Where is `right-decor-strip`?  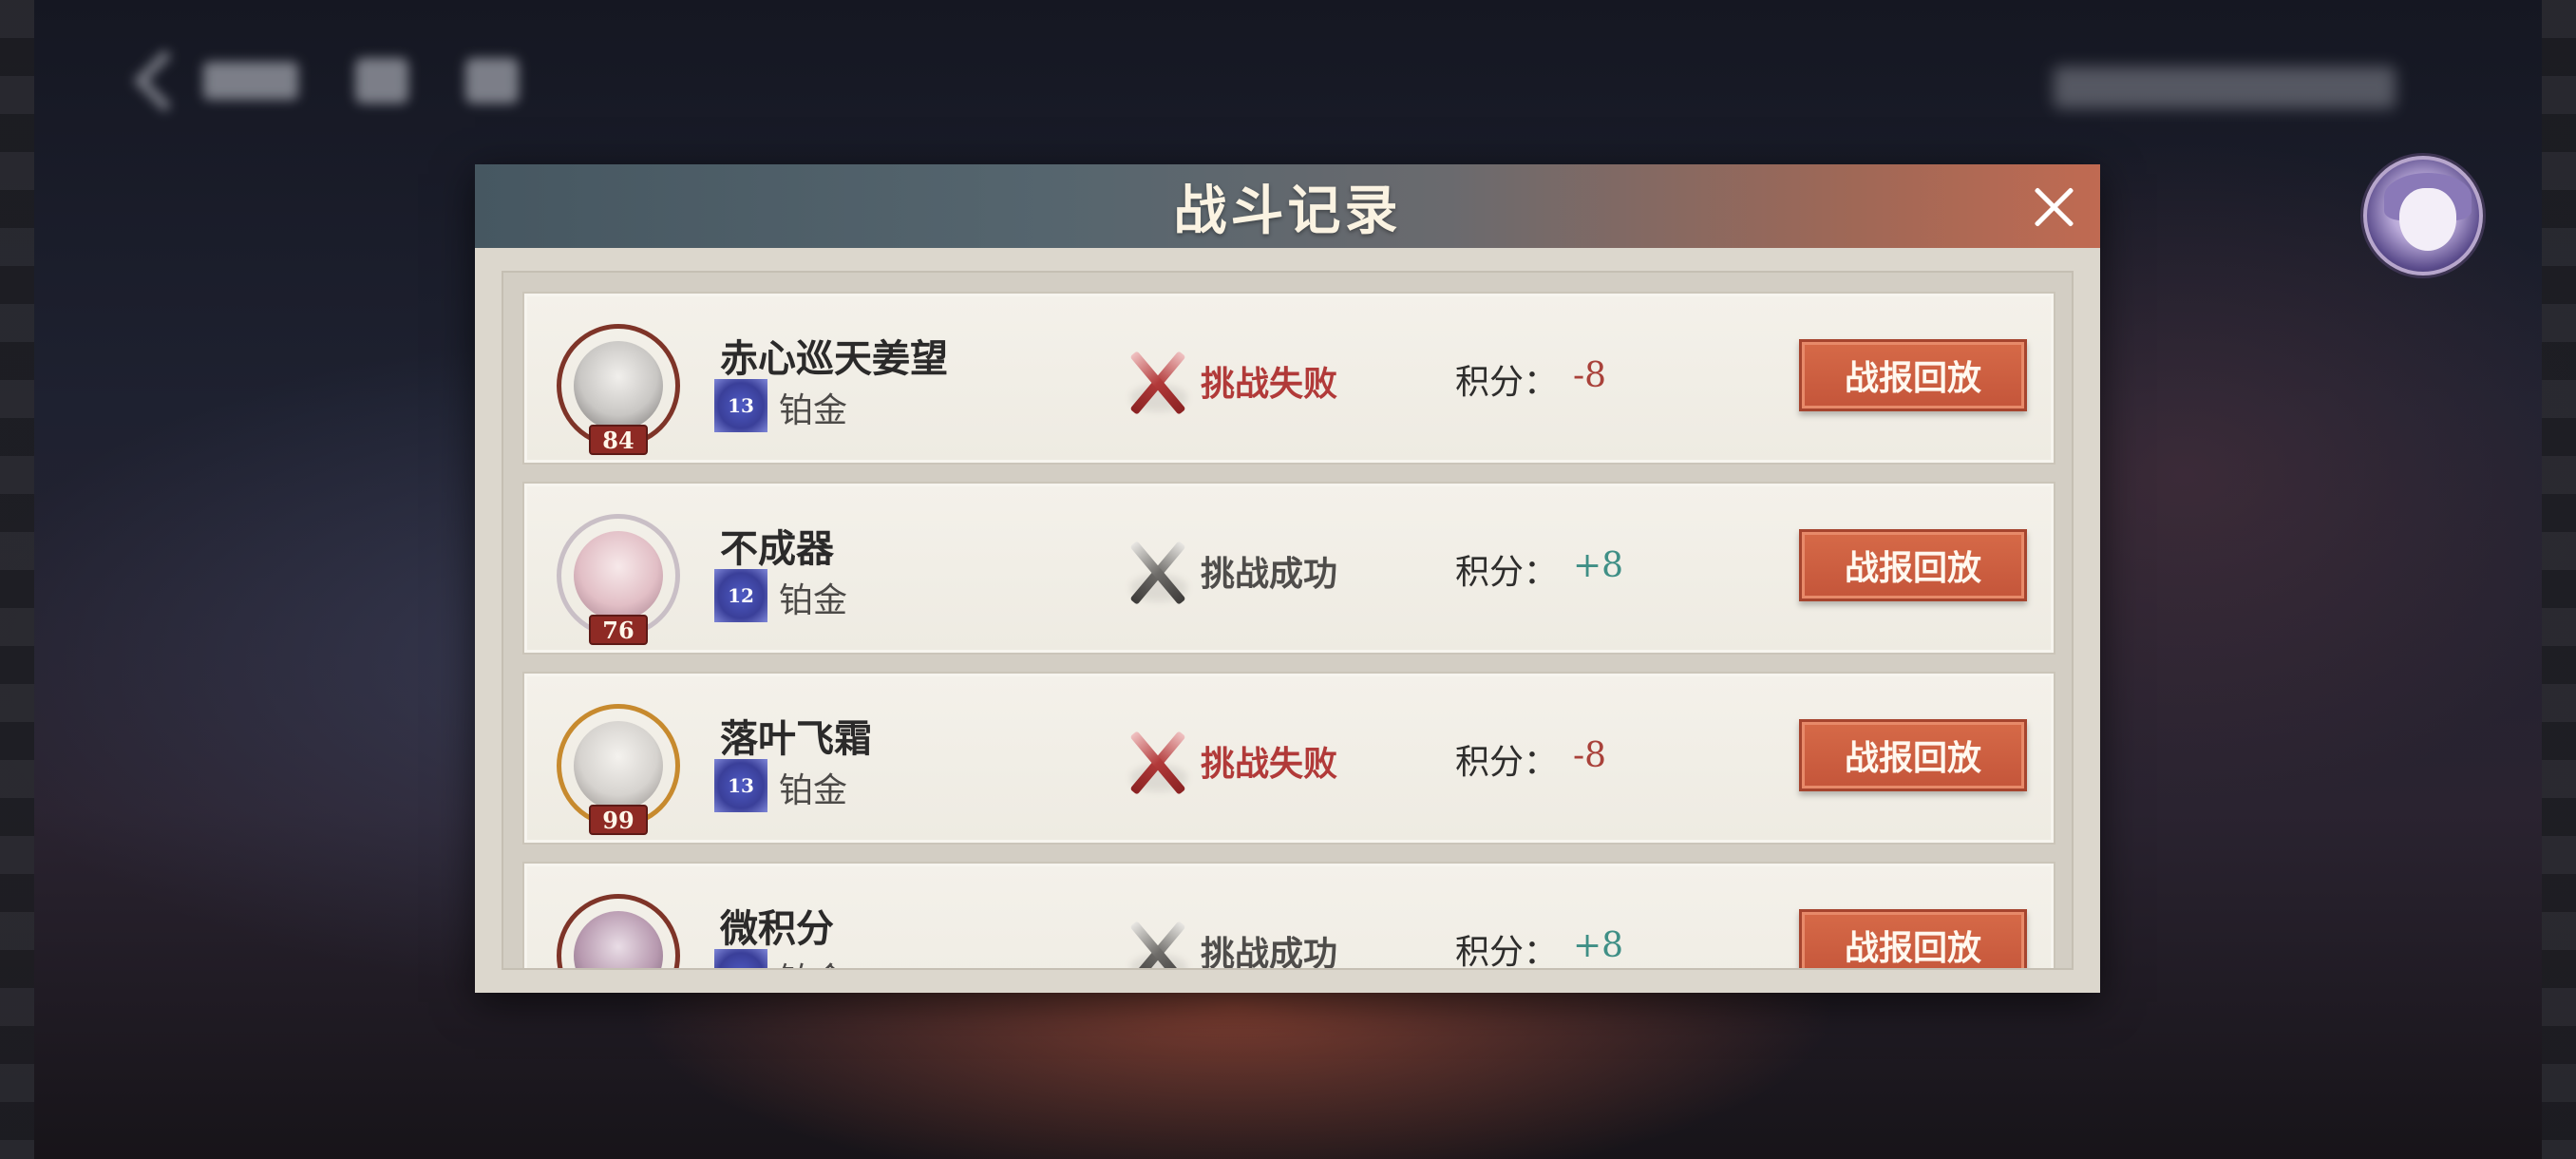
right-decor-strip is located at coordinates (2559, 579).